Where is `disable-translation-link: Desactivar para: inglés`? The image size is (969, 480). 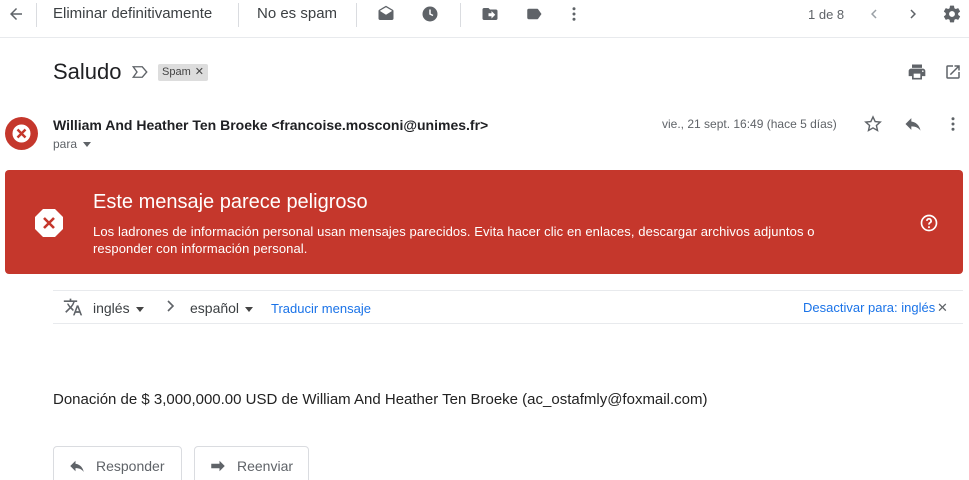 disable-translation-link: Desactivar para: inglés is located at coordinates (869, 307).